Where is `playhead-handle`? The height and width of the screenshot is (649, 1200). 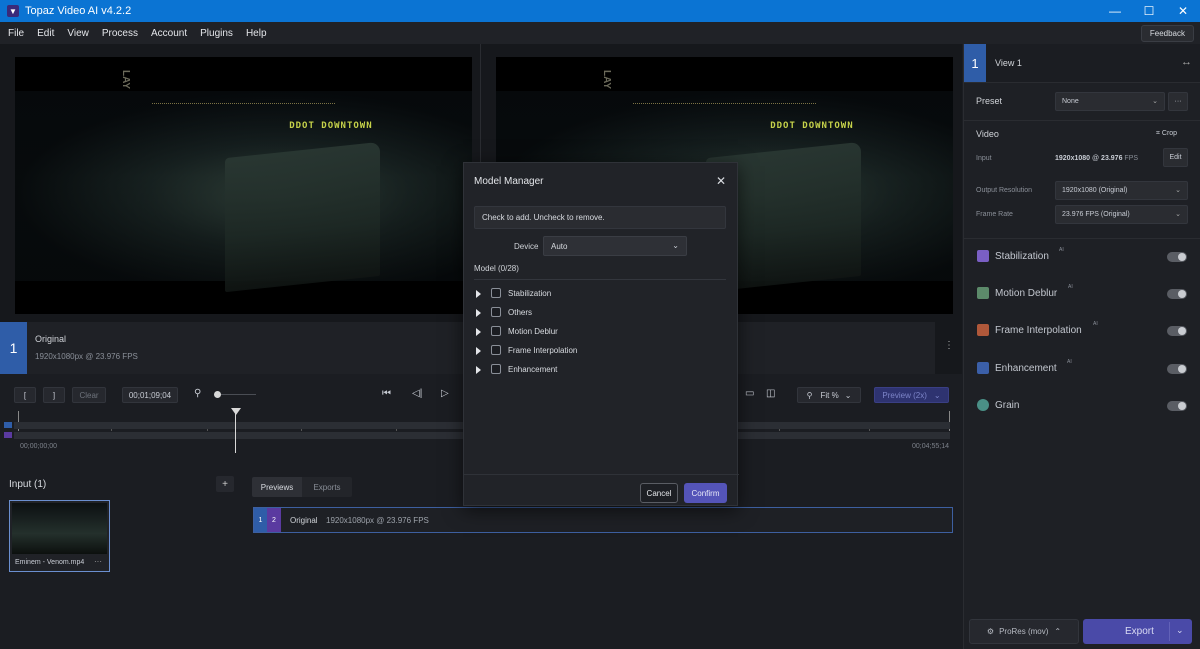 playhead-handle is located at coordinates (236, 411).